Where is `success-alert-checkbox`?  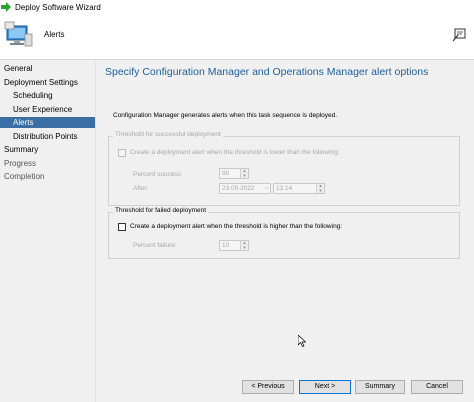
success-alert-checkbox is located at coordinates (122, 153).